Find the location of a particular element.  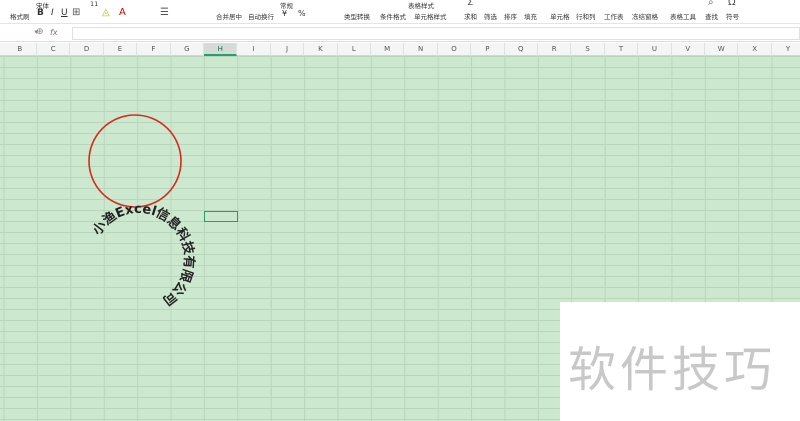

arc-wordart-text: 小渔Excel信息科技有限公司 is located at coordinates (143, 255).